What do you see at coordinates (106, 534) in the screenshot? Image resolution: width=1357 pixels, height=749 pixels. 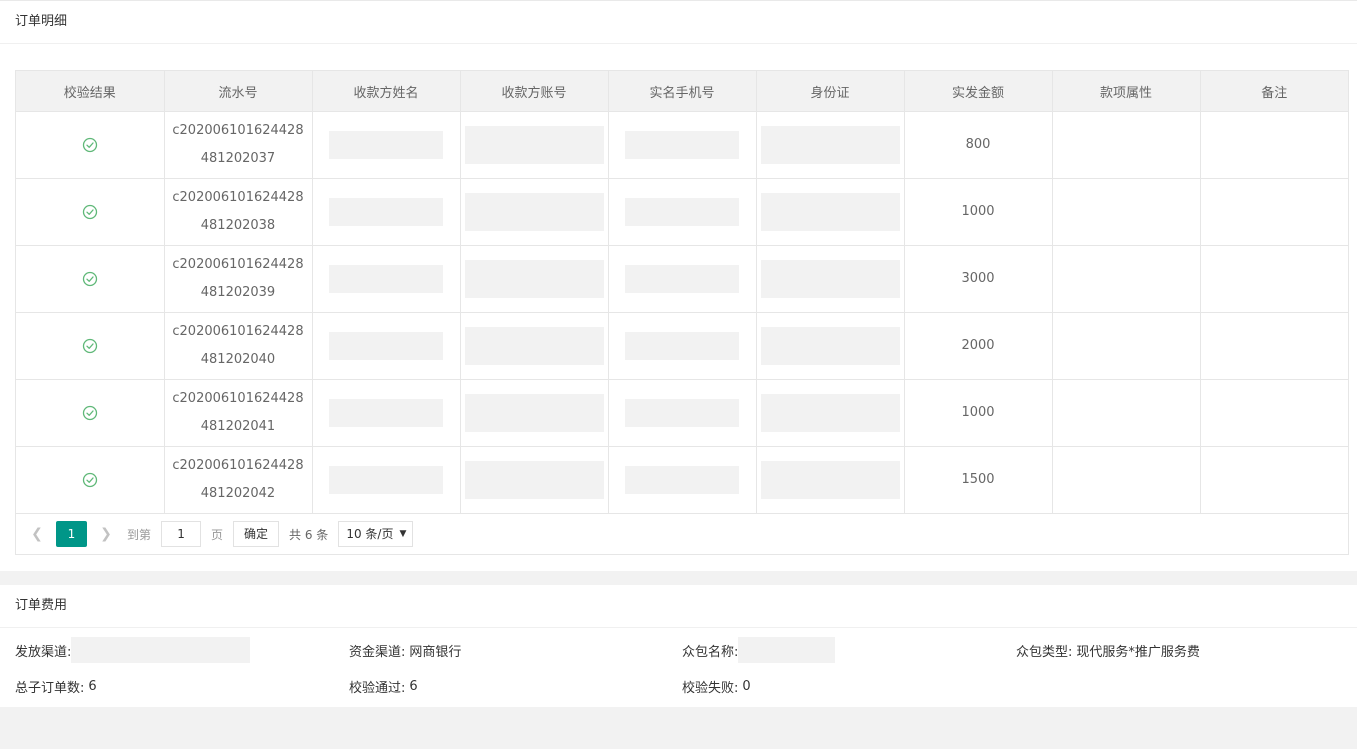 I see `next-page-icon: ❯` at bounding box center [106, 534].